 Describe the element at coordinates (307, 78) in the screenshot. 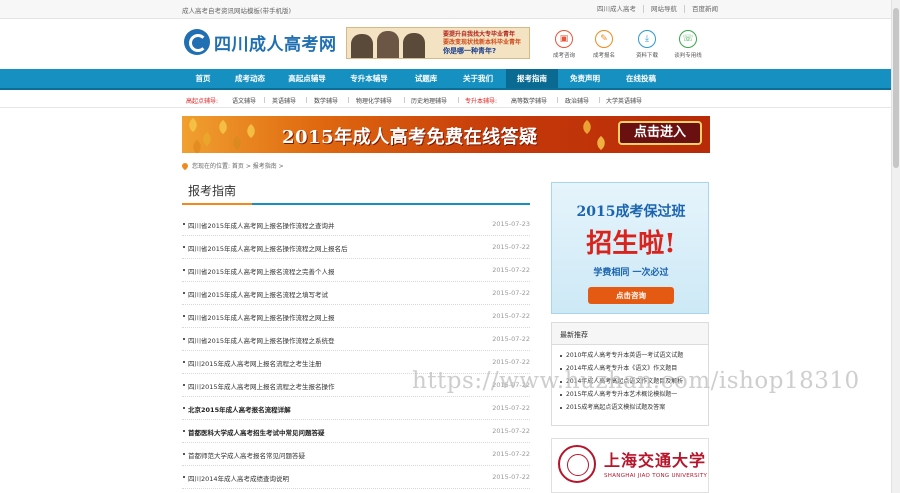

I see `nav-high-start: 高起点辅导` at that location.